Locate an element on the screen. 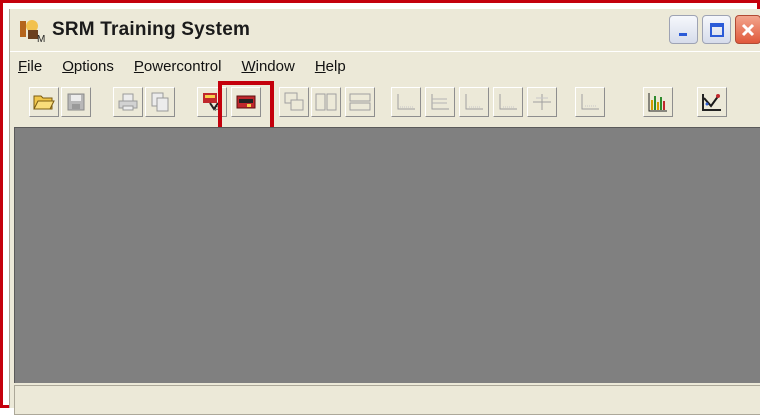  tile-vertical-button is located at coordinates (326, 102).